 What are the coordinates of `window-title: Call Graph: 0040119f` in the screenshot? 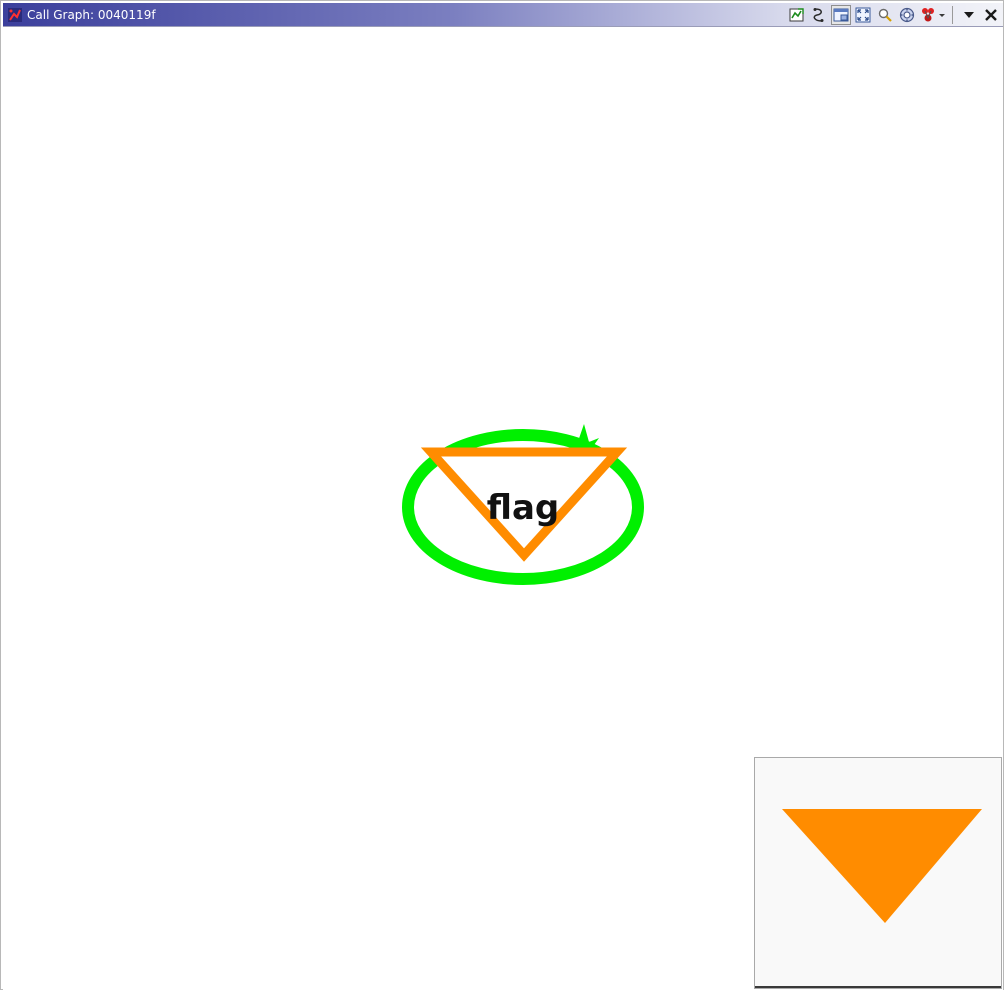 It's located at (91, 15).